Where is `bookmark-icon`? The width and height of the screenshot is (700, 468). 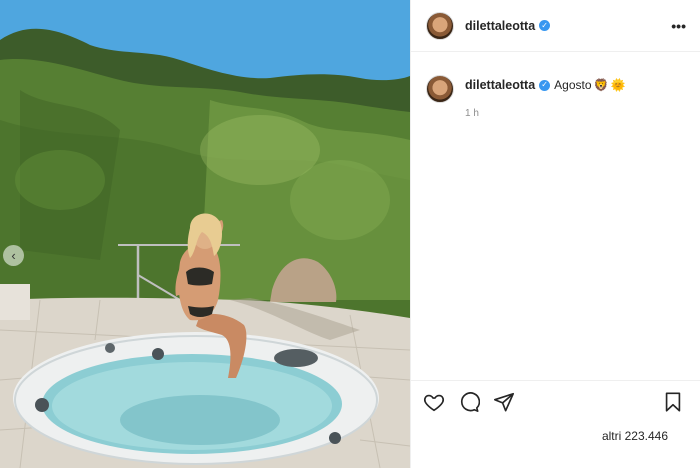 bookmark-icon is located at coordinates (674, 403).